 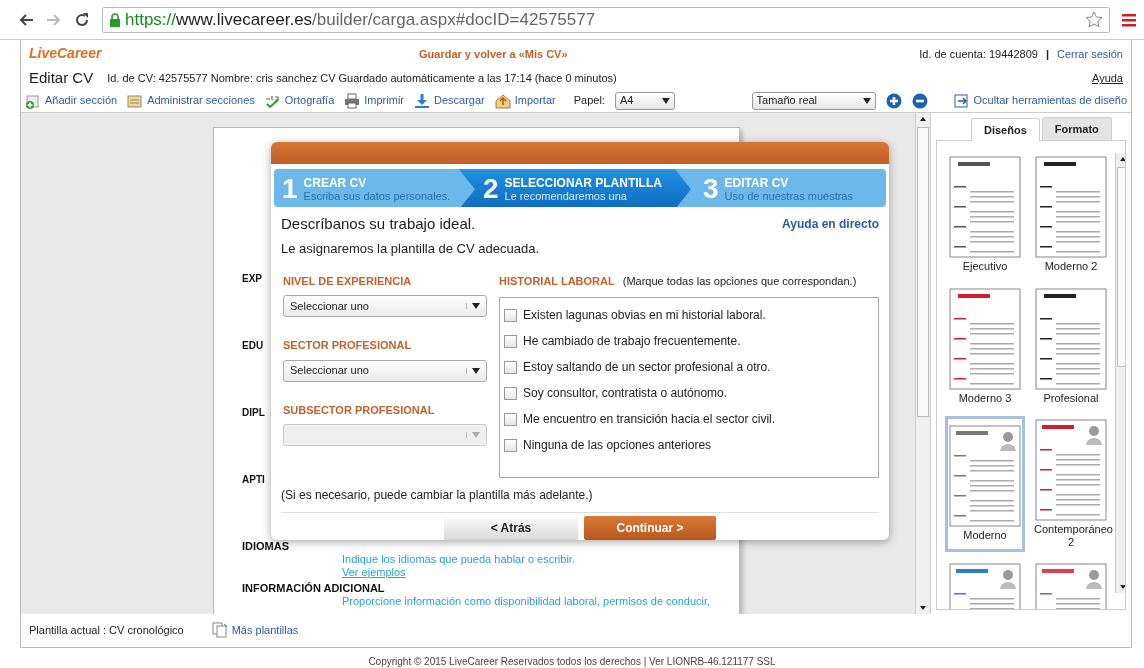 I want to click on zoom-out-icon, so click(x=919, y=100).